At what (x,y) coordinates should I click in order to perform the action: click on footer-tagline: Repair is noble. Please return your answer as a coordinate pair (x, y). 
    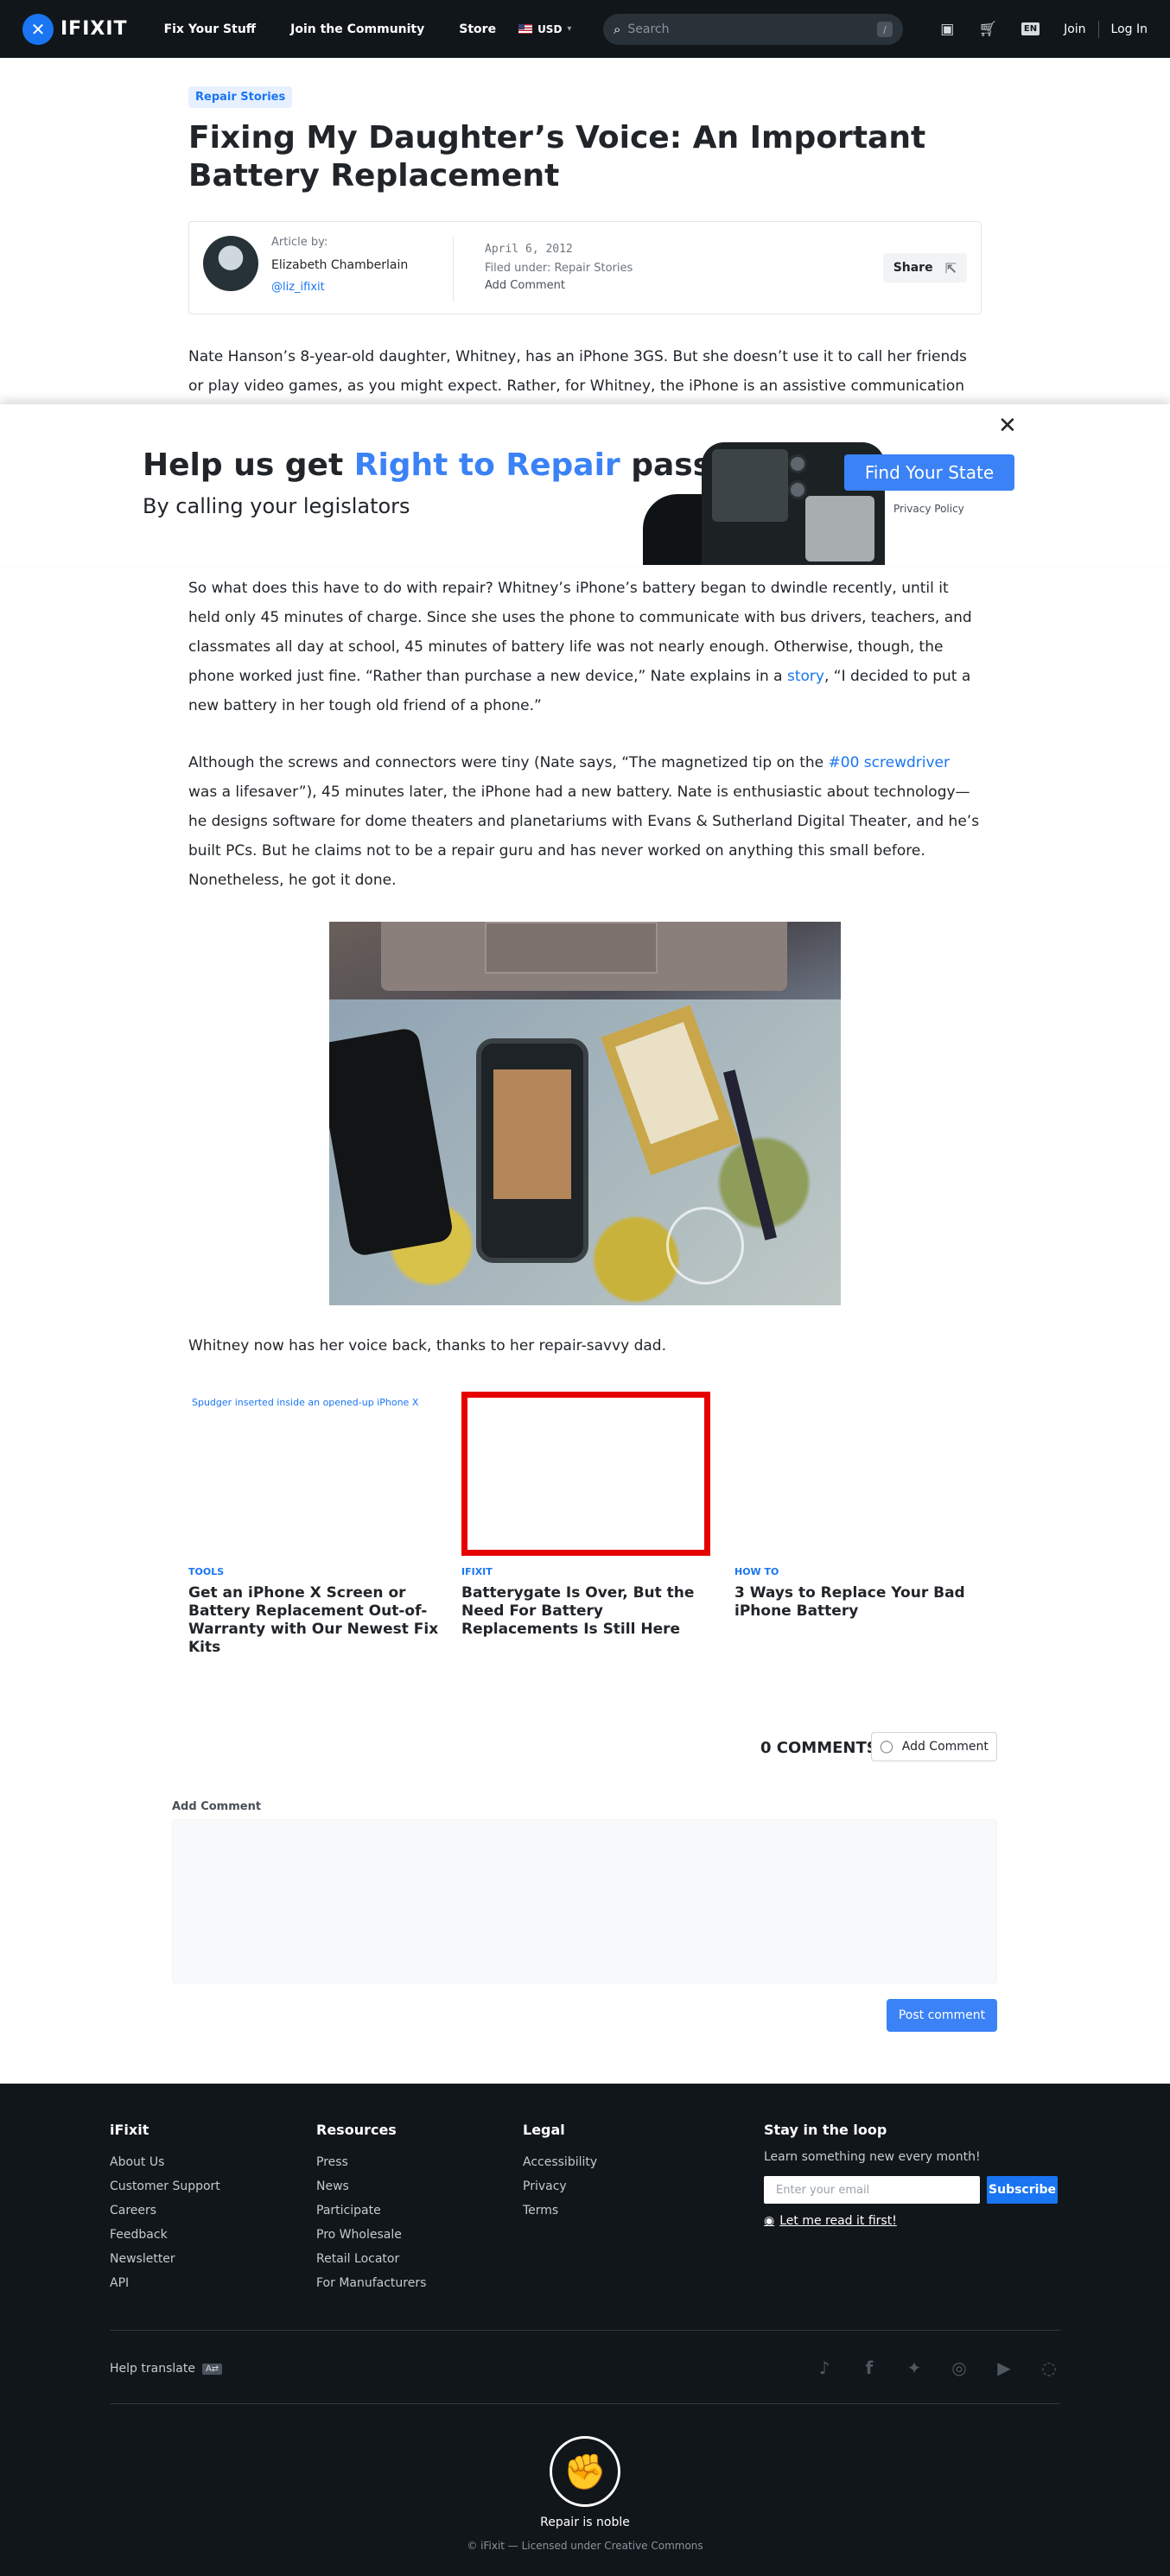
    Looking at the image, I should click on (585, 2522).